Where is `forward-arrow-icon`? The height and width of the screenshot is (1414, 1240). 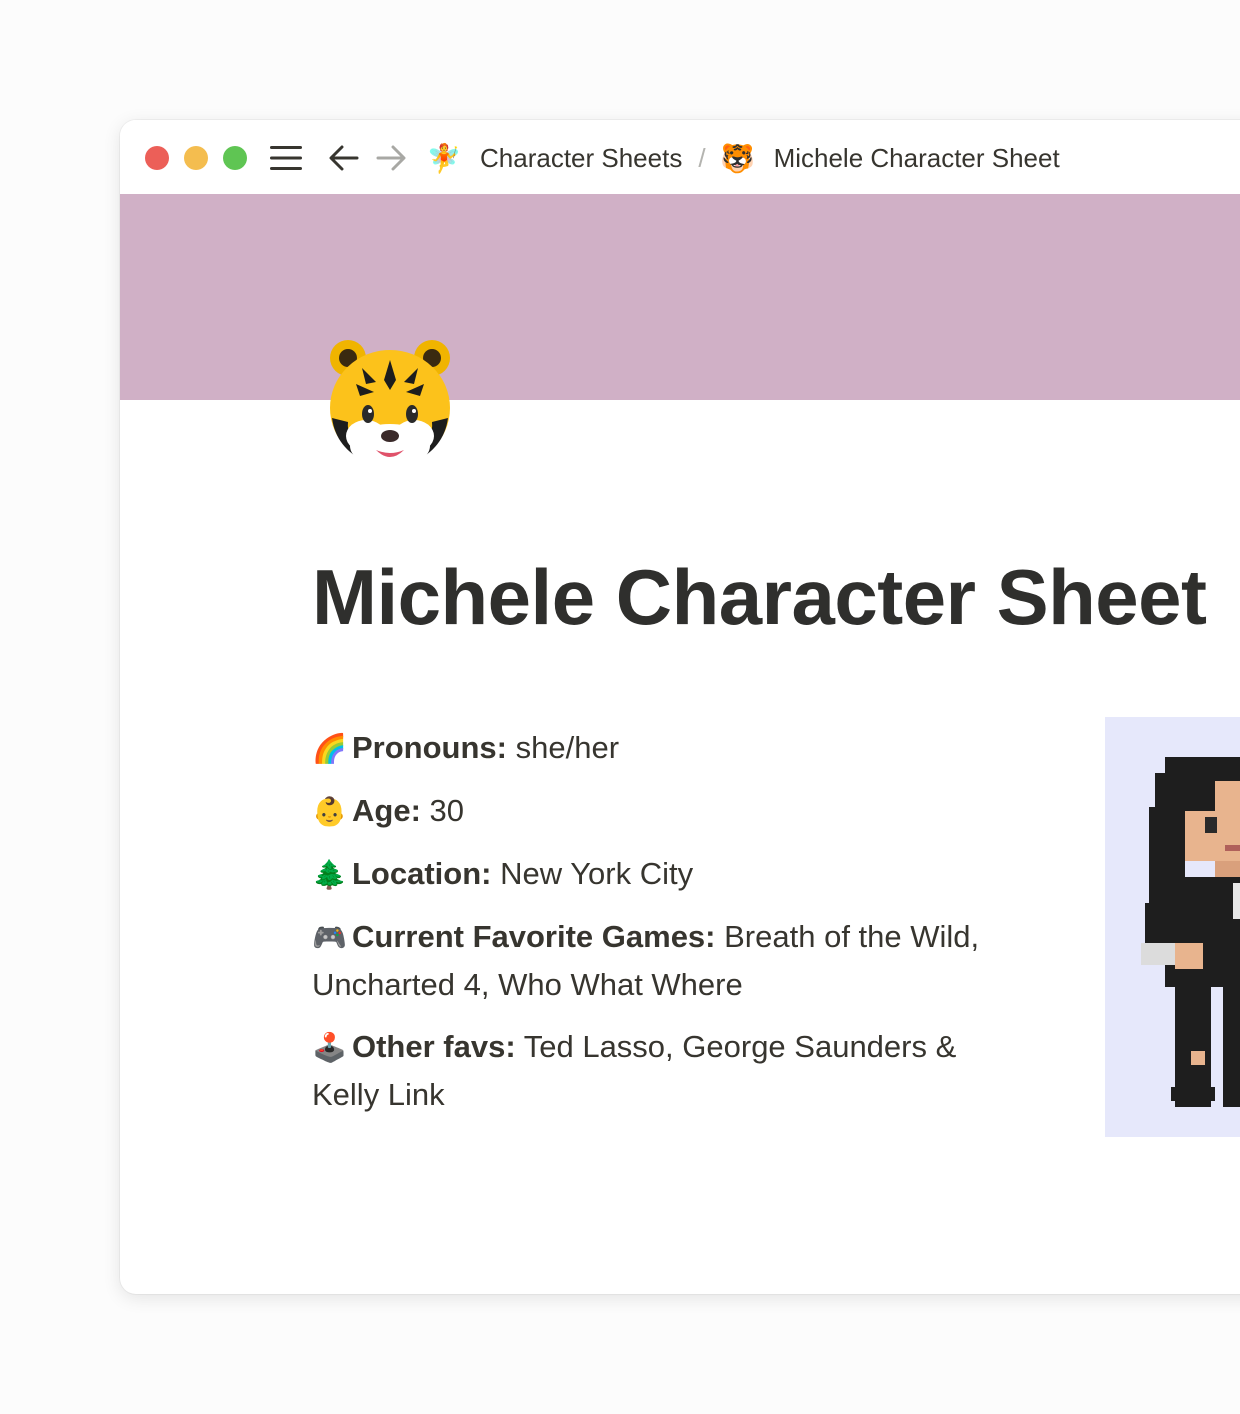
forward-arrow-icon is located at coordinates (391, 158).